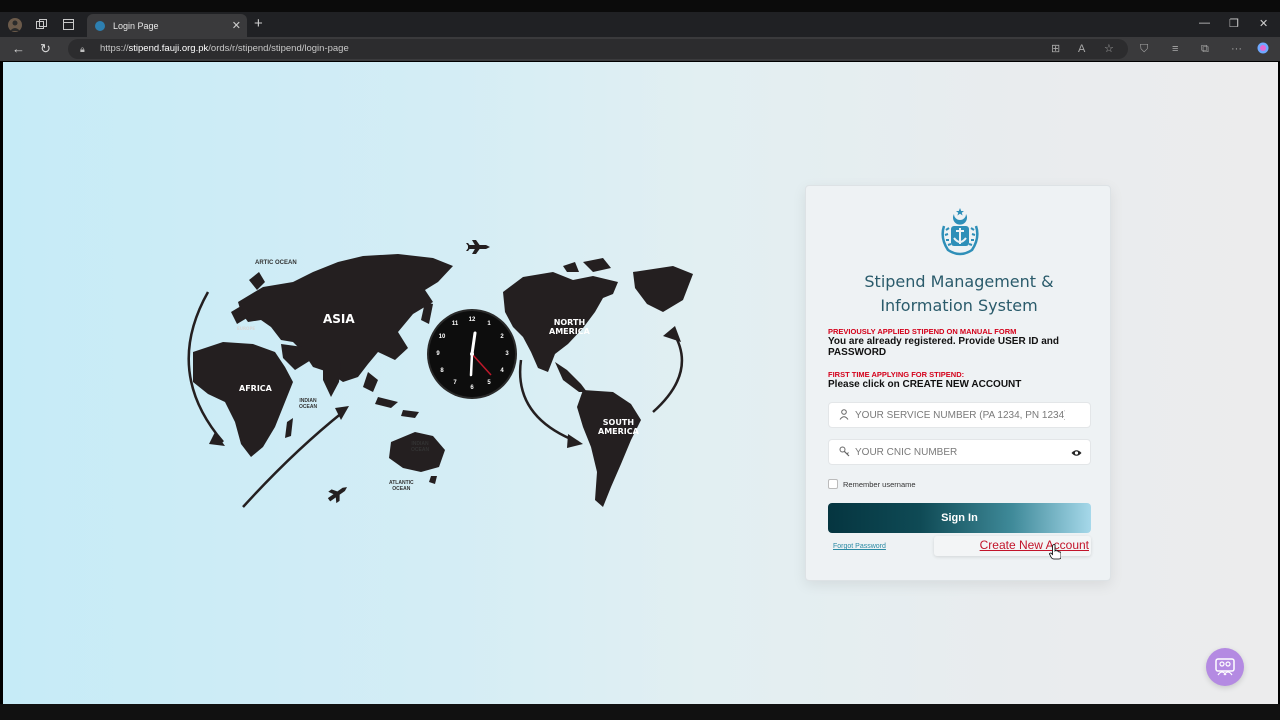 This screenshot has width=1280, height=720. I want to click on collections-icon: ⧉, so click(1205, 49).